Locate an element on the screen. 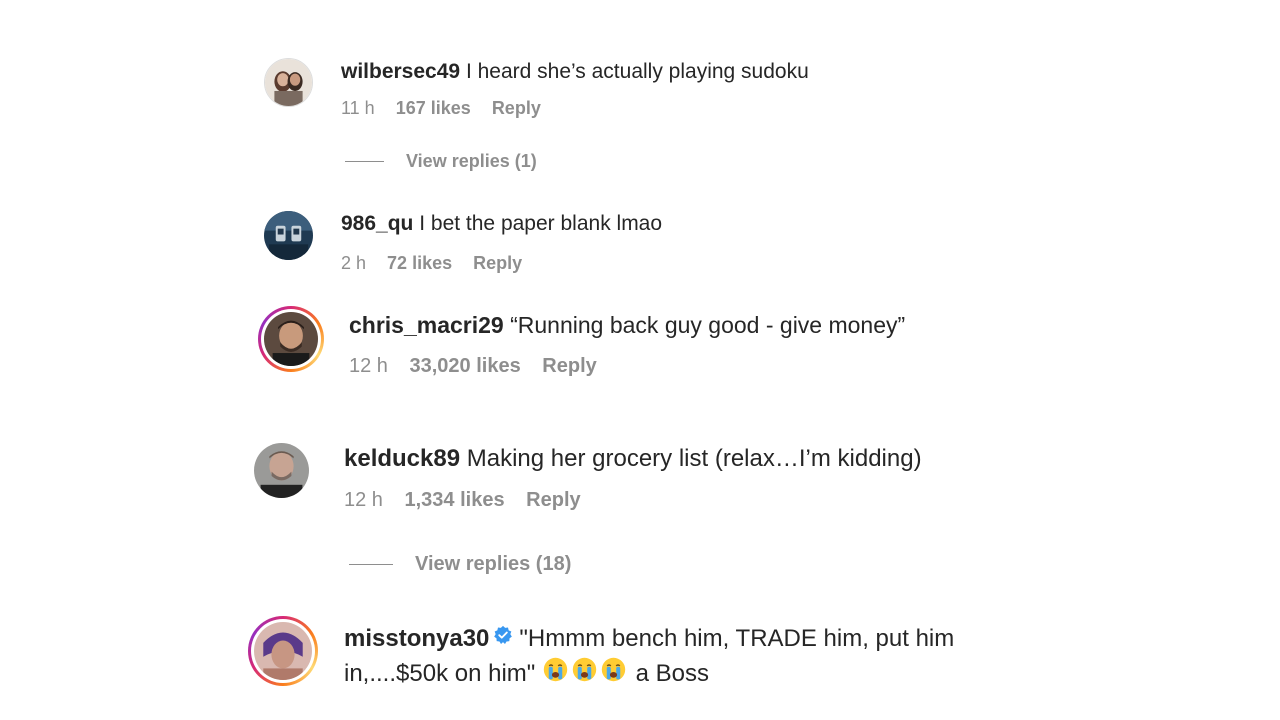  comment-text: I bet the paper blank lmao is located at coordinates (541, 223).